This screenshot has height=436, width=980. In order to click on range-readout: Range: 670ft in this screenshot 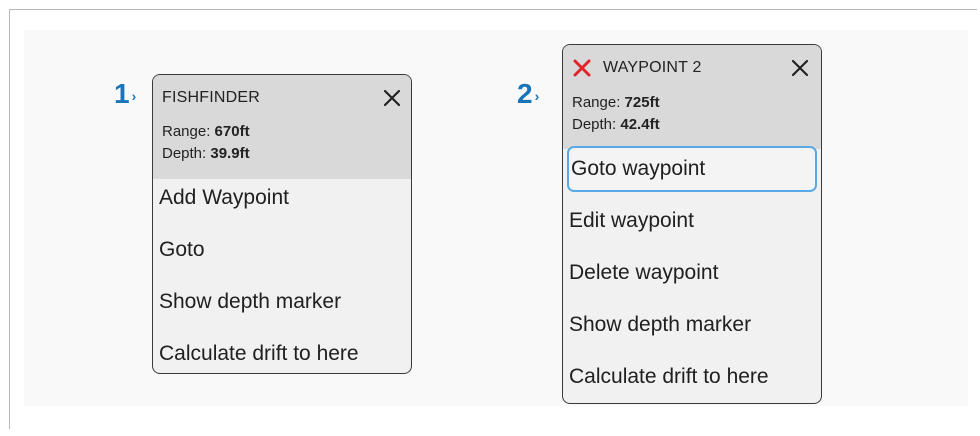, I will do `click(206, 132)`.